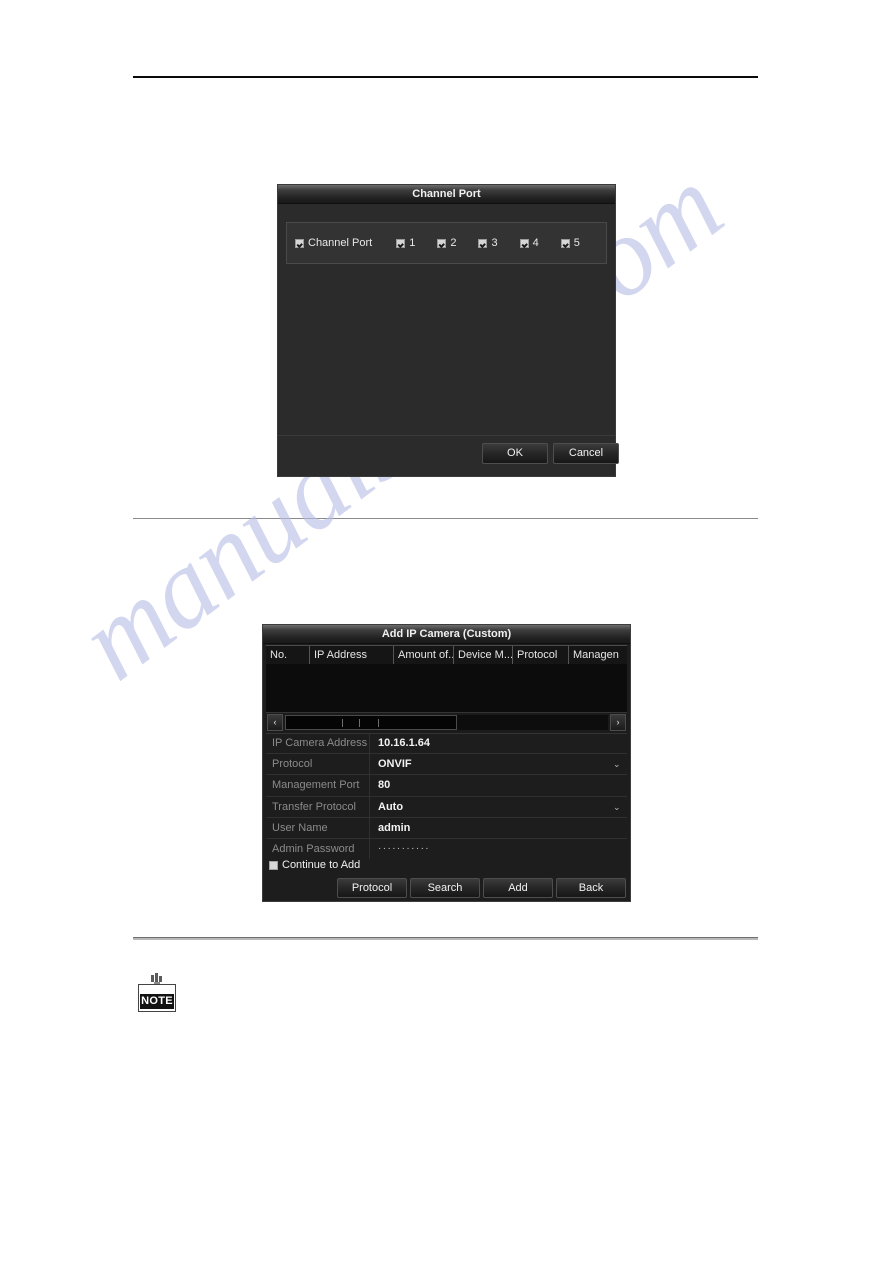 This screenshot has height=1263, width=893. I want to click on column-header-management-port: Managen, so click(597, 655).